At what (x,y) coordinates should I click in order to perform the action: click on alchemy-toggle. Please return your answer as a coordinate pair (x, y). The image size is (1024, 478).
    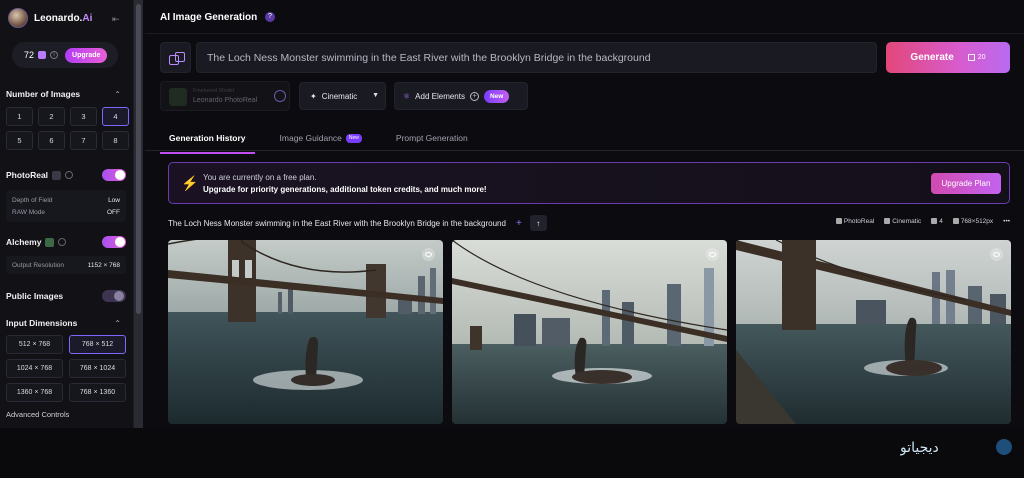
    Looking at the image, I should click on (114, 242).